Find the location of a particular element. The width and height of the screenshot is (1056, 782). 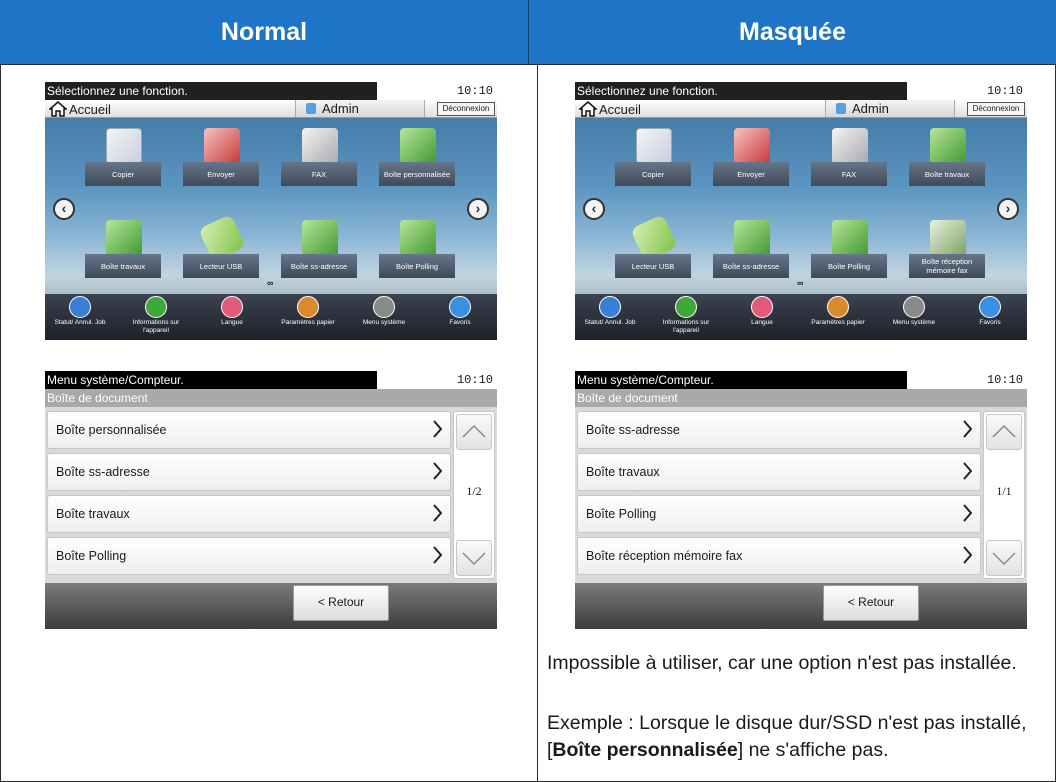

page-indicator: ∞ is located at coordinates (800, 283).